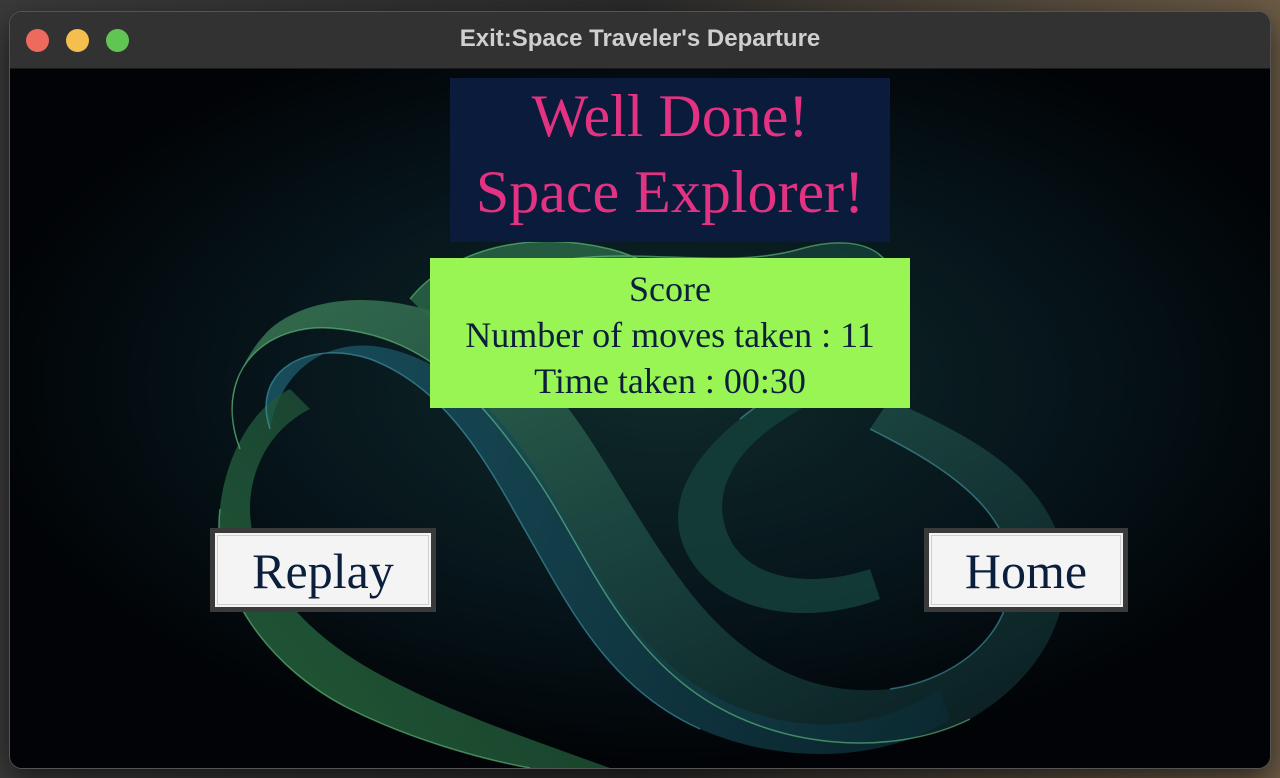 Image resolution: width=1280 pixels, height=778 pixels. Describe the element at coordinates (670, 289) in the screenshot. I see `score-heading: Score` at that location.